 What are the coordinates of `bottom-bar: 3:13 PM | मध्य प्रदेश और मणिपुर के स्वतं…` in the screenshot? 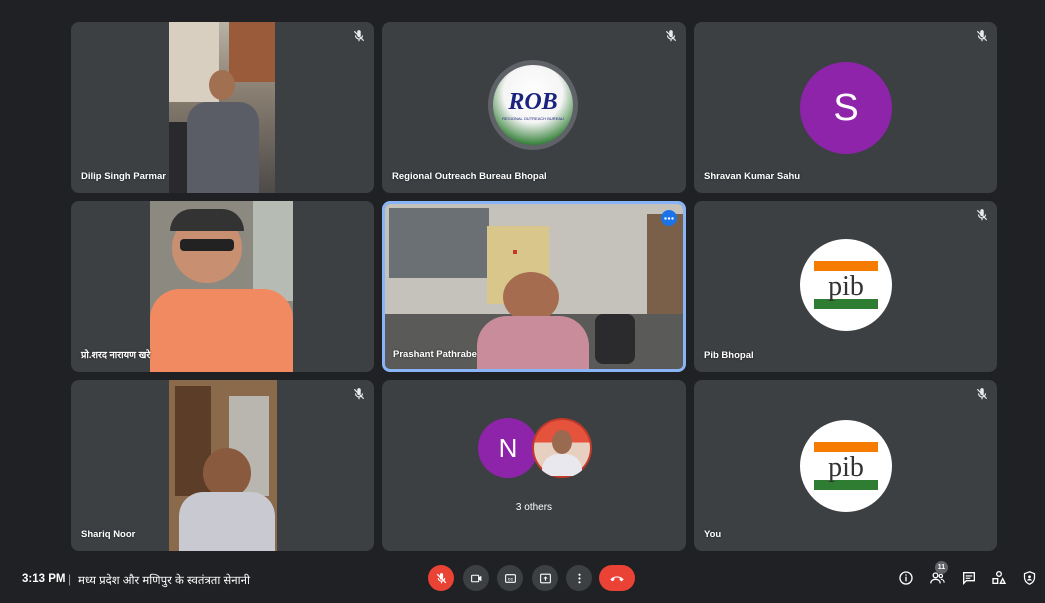 It's located at (522, 577).